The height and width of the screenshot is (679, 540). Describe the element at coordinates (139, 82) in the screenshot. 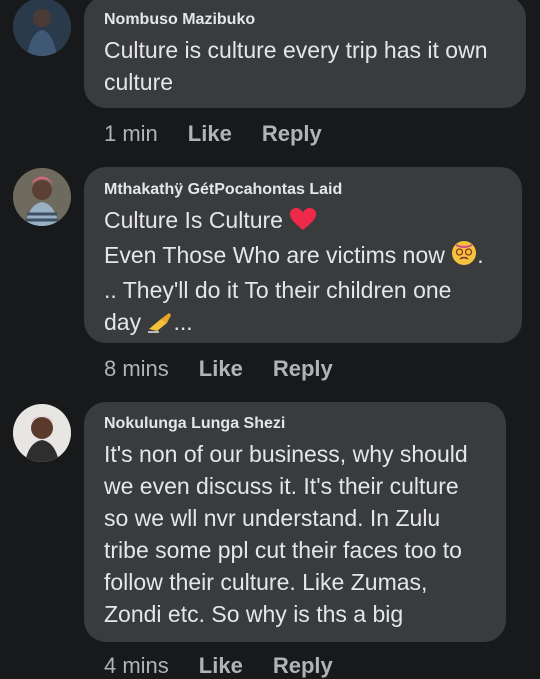

I see `comment-text-line: culture` at that location.